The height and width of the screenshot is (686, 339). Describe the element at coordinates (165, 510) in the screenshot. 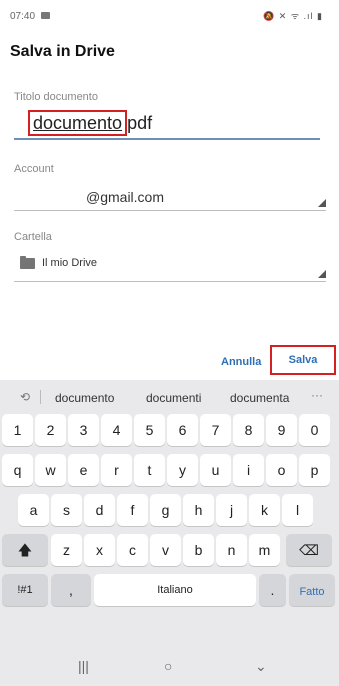

I see `key-g: g` at that location.